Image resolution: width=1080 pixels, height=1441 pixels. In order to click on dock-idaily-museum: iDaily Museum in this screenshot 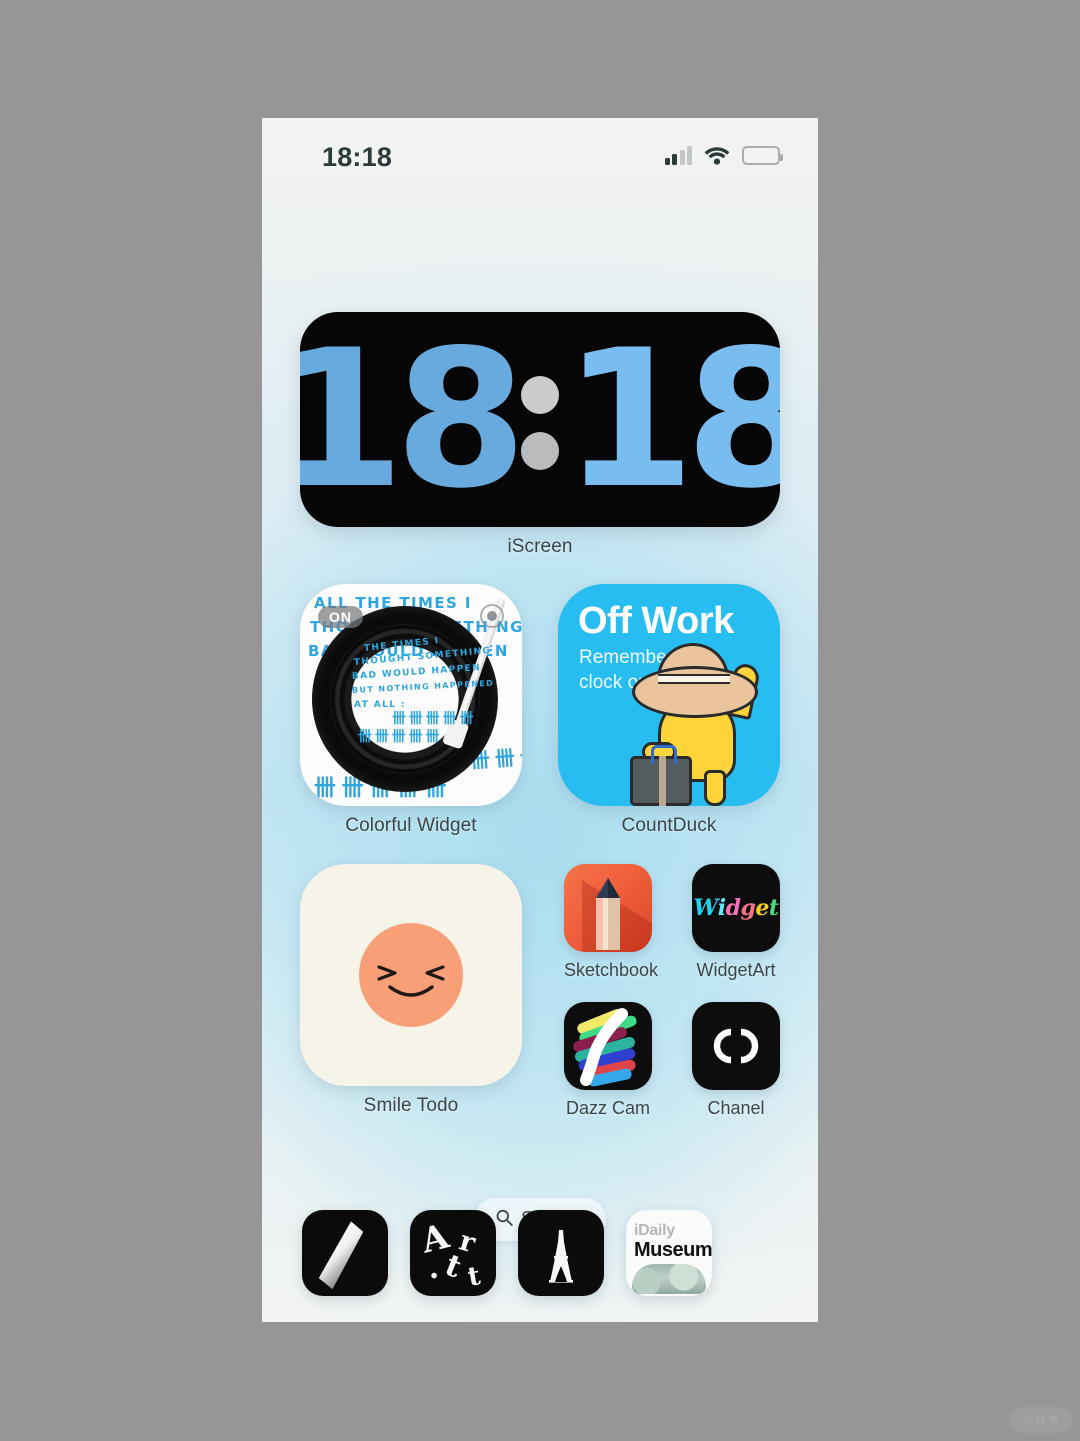, I will do `click(669, 1253)`.